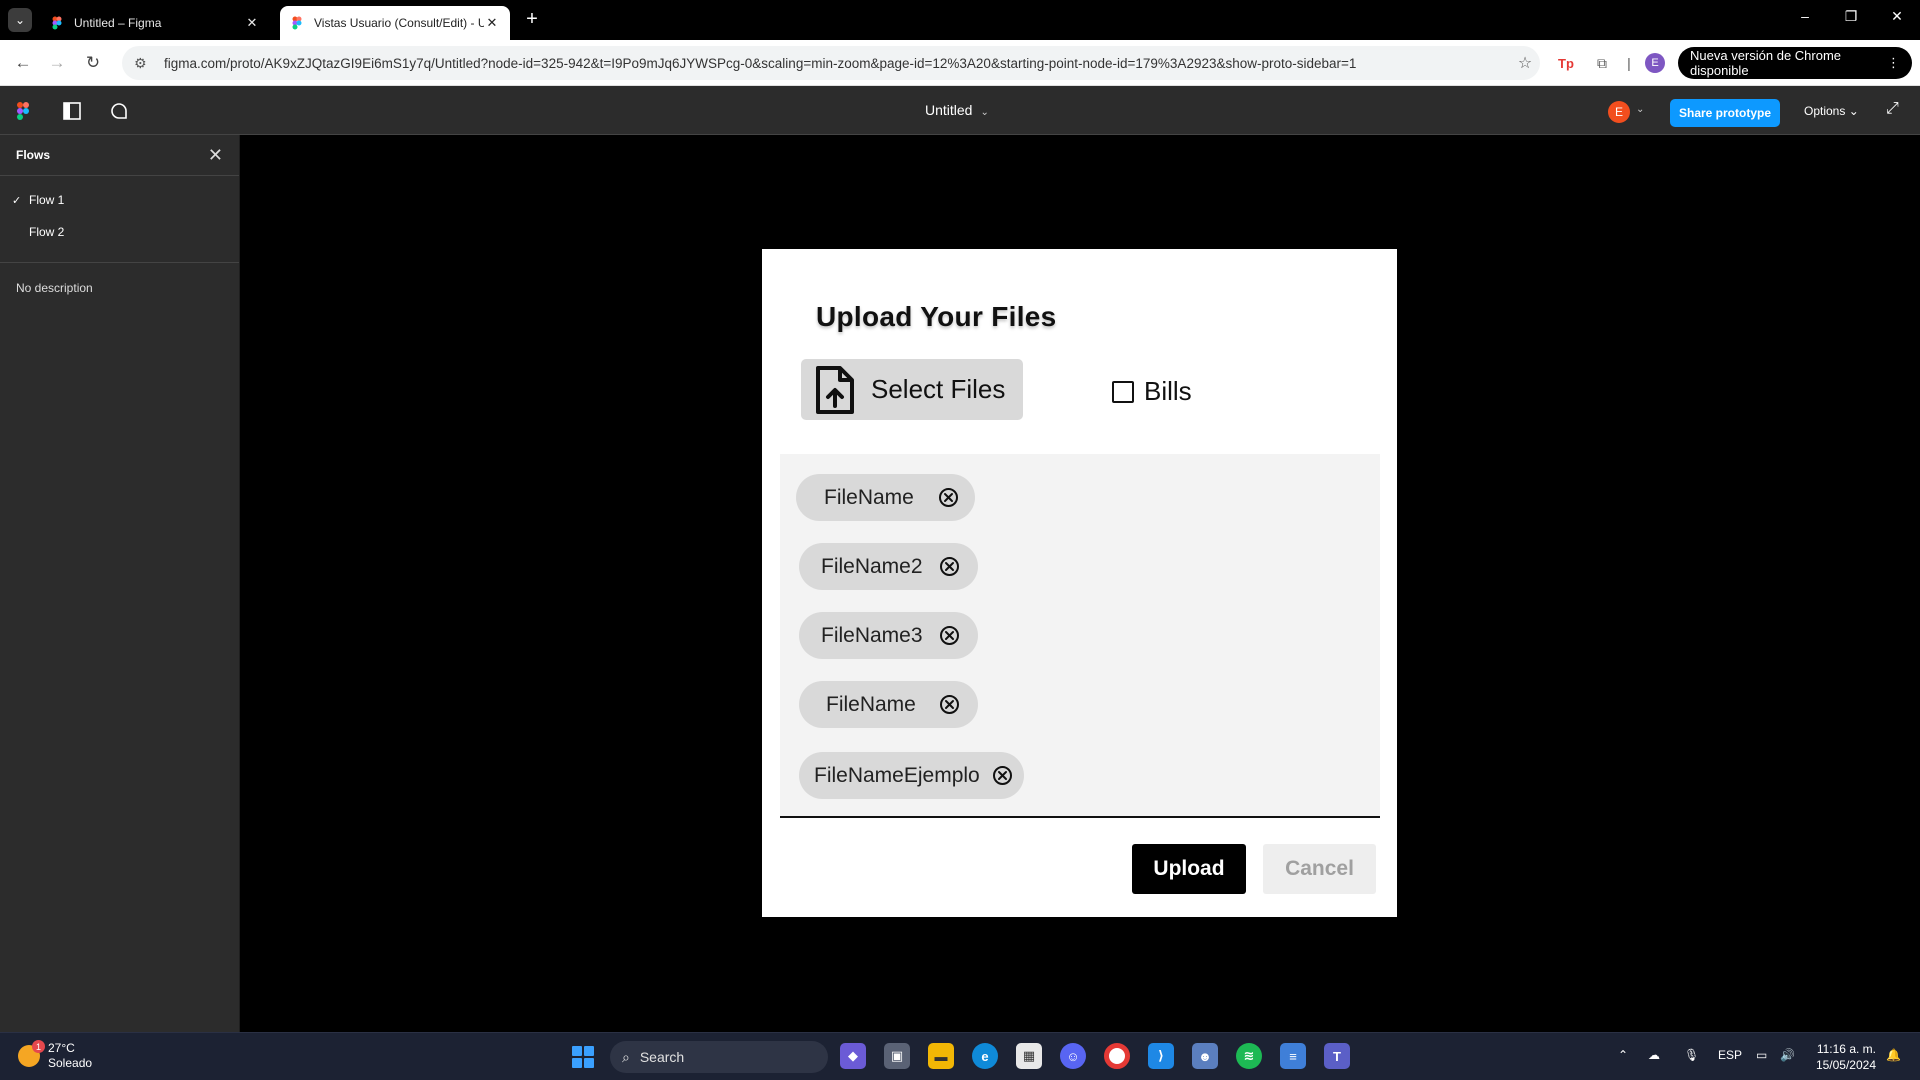 This screenshot has width=1920, height=1080. Describe the element at coordinates (1825, 111) in the screenshot. I see `options-label: Options` at that location.